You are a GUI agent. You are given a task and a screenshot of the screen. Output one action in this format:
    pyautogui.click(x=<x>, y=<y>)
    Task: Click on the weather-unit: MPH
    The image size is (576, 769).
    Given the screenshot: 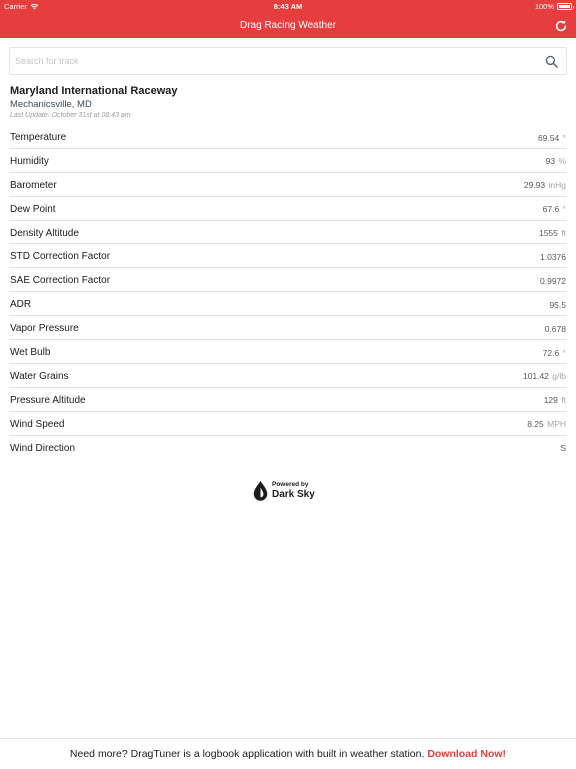 What is the action you would take?
    pyautogui.click(x=556, y=424)
    